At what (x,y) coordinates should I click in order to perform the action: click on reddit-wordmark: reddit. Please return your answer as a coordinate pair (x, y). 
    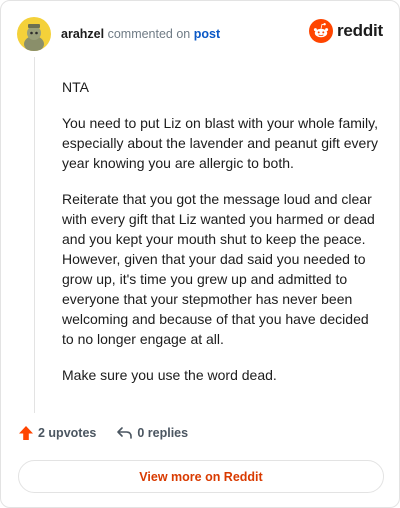
    Looking at the image, I should click on (359, 30).